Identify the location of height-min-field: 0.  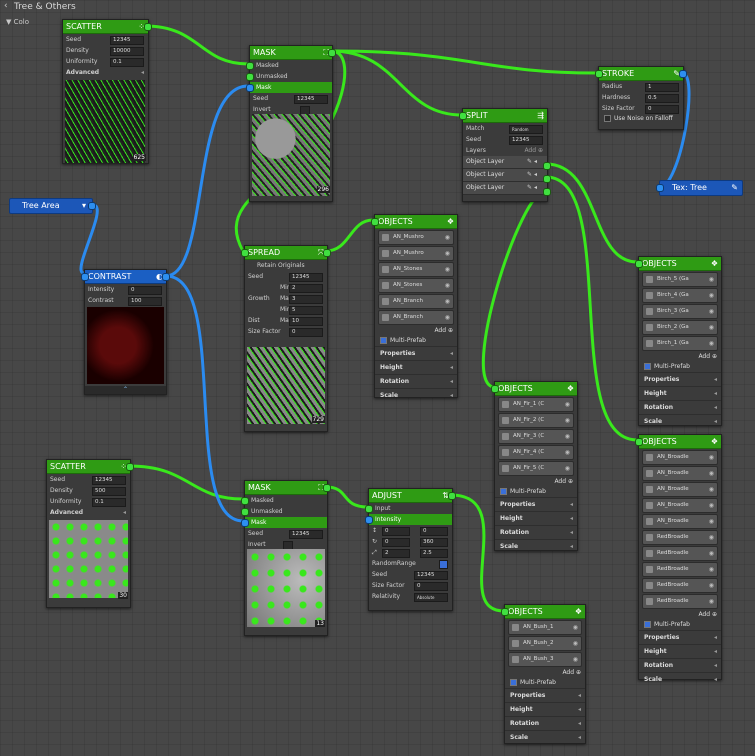
(396, 531).